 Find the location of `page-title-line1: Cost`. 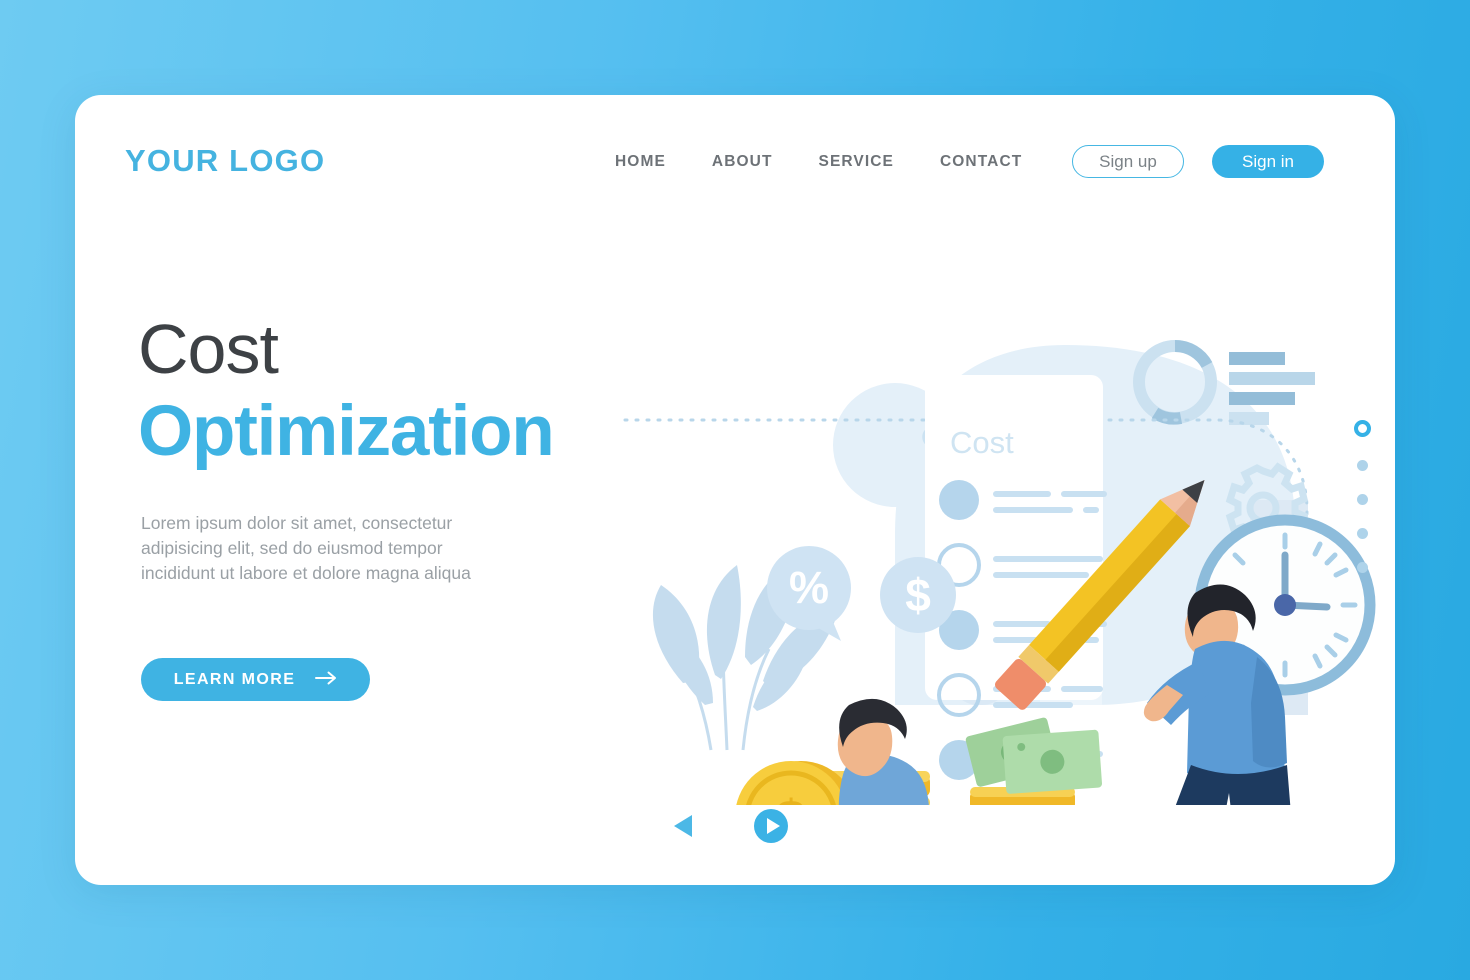

page-title-line1: Cost is located at coordinates (208, 349).